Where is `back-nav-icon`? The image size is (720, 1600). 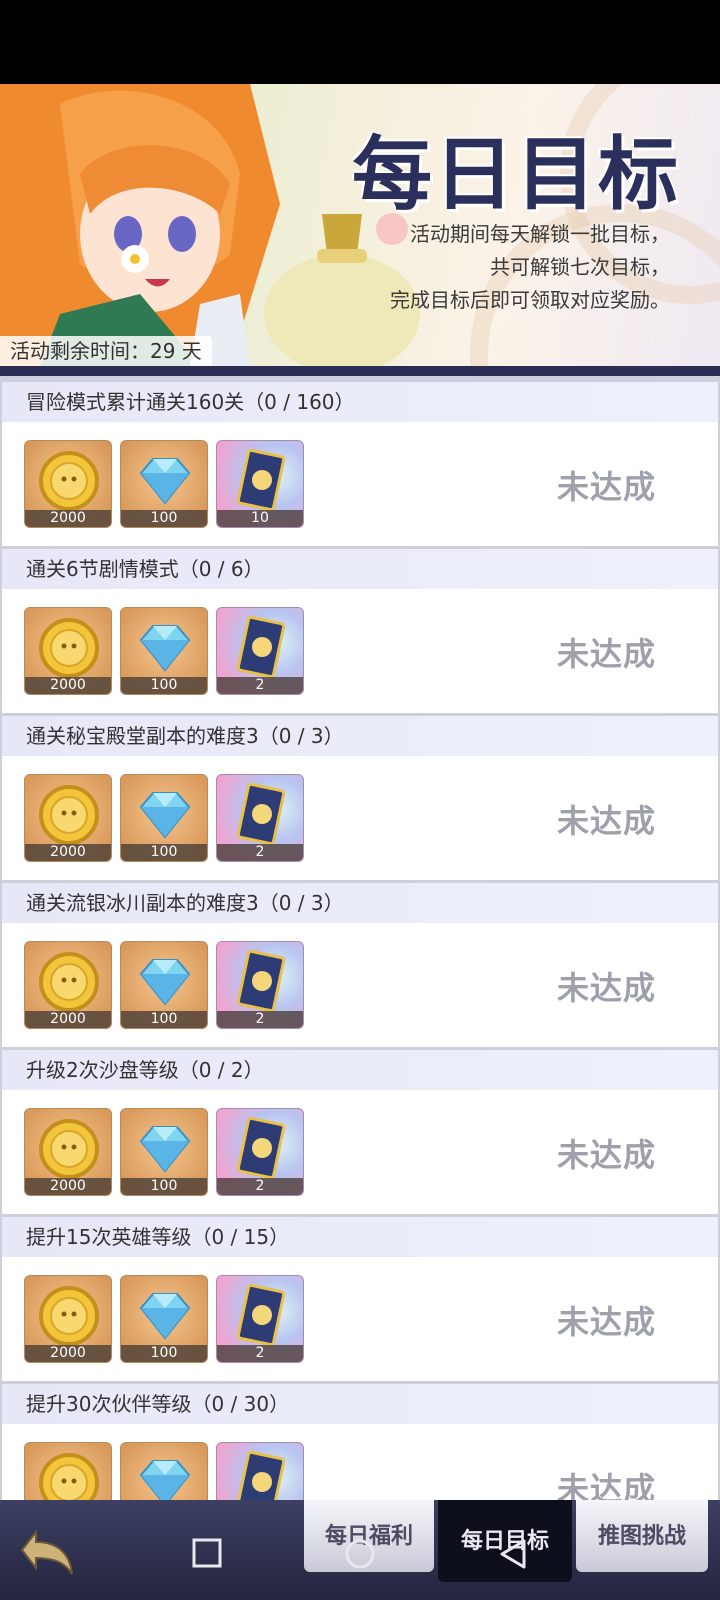
back-nav-icon is located at coordinates (513, 1554).